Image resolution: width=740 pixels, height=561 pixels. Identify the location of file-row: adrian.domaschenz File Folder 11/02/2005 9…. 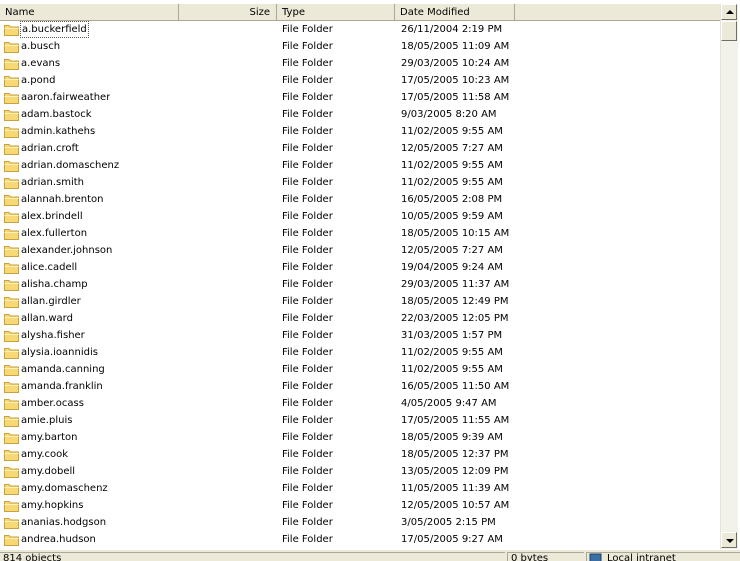
(360, 165).